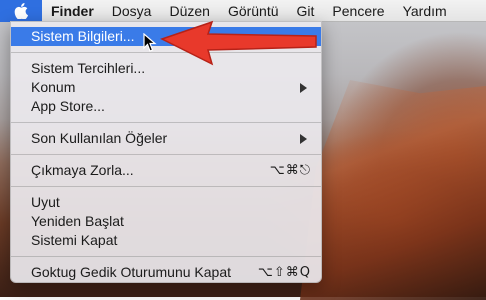  I want to click on apple-logo-icon, so click(21, 10).